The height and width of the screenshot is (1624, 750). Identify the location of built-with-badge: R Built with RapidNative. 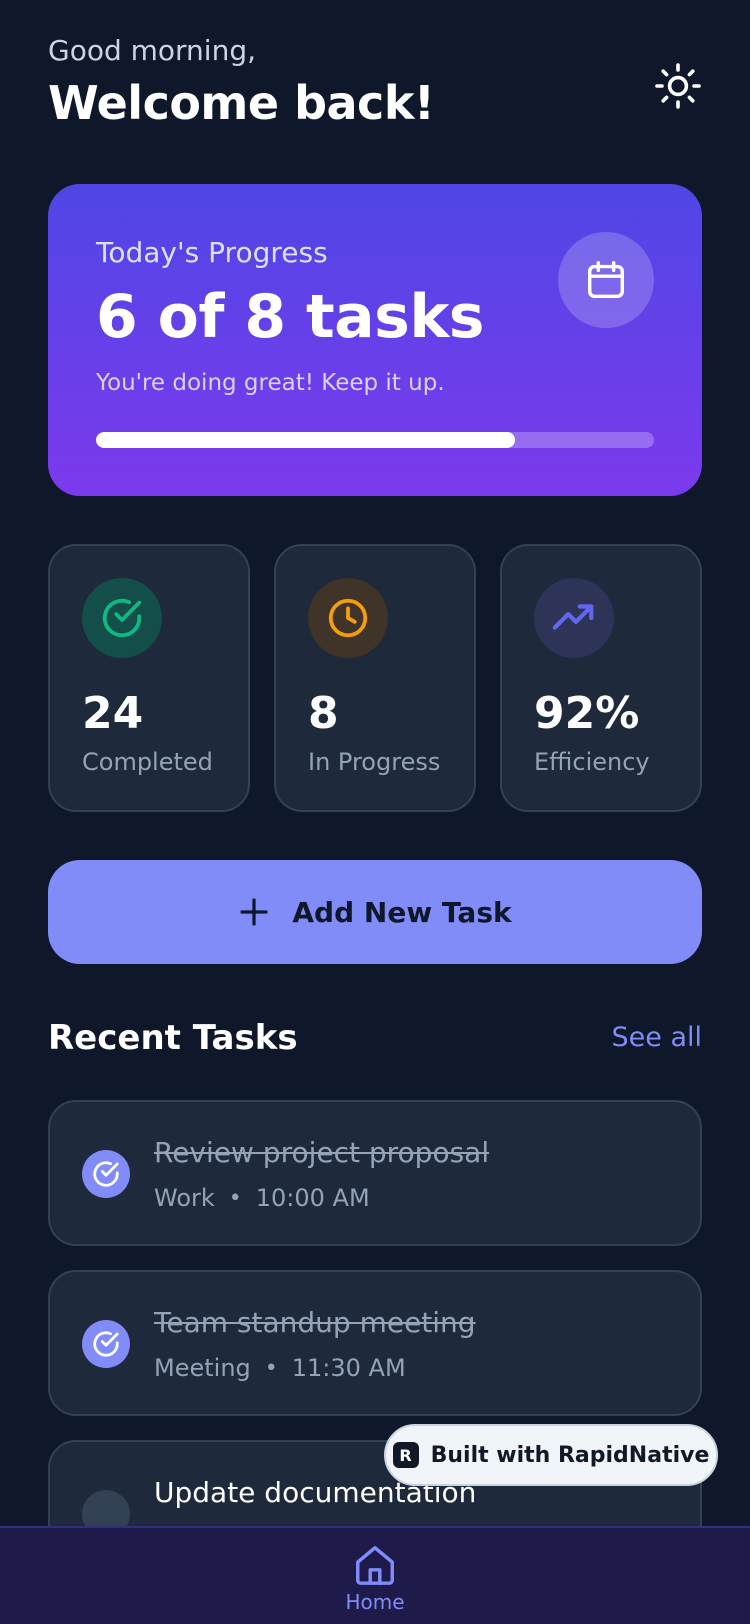
(551, 1455).